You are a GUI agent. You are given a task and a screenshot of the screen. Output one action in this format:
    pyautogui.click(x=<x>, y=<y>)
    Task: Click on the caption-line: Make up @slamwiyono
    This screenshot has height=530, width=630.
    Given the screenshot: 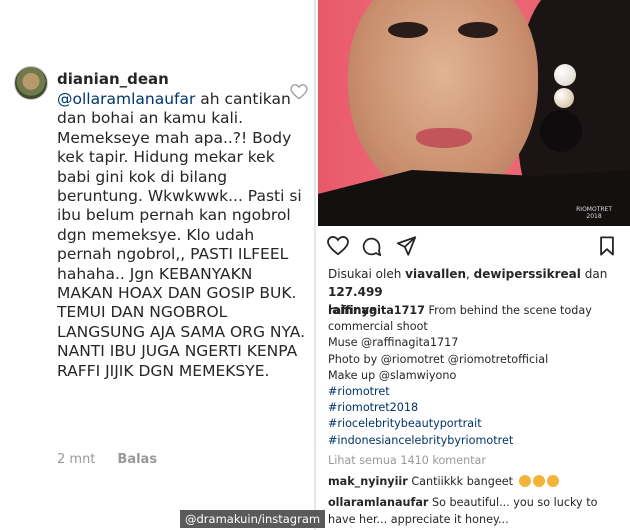 What is the action you would take?
    pyautogui.click(x=392, y=375)
    